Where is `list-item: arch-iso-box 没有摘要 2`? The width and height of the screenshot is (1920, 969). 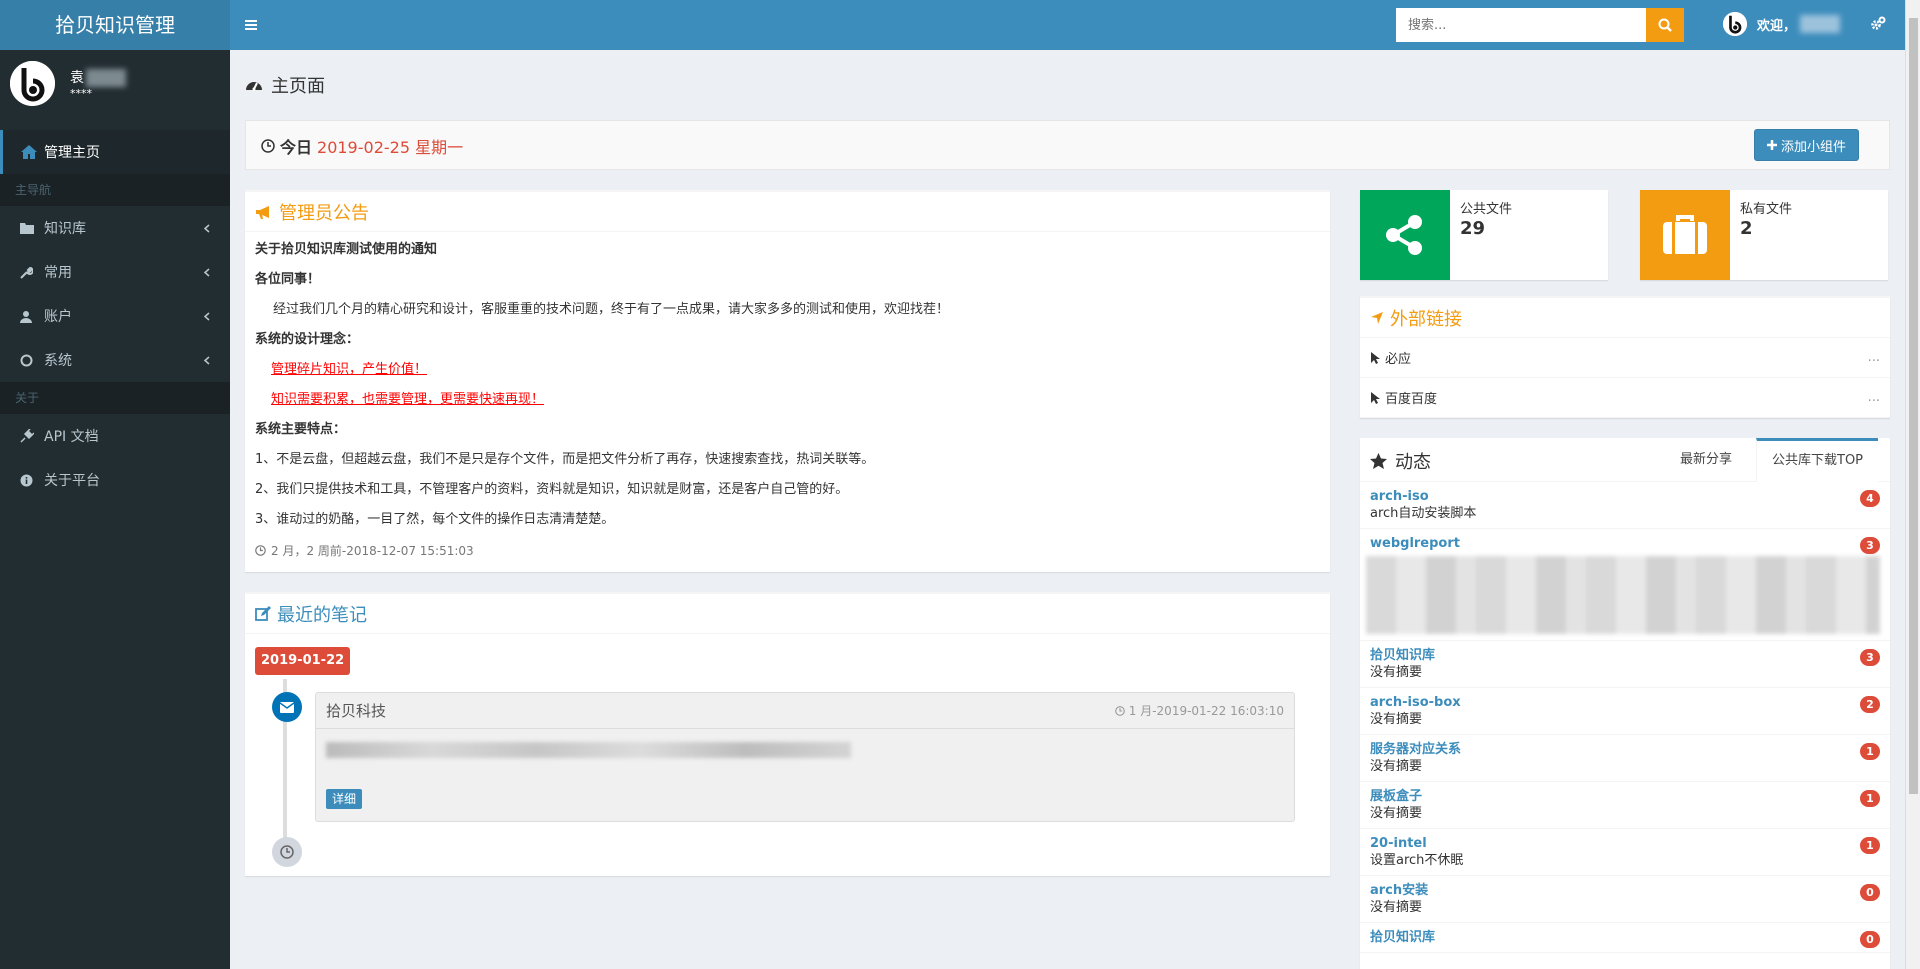
list-item: arch-iso-box 没有摘要 2 is located at coordinates (1625, 711).